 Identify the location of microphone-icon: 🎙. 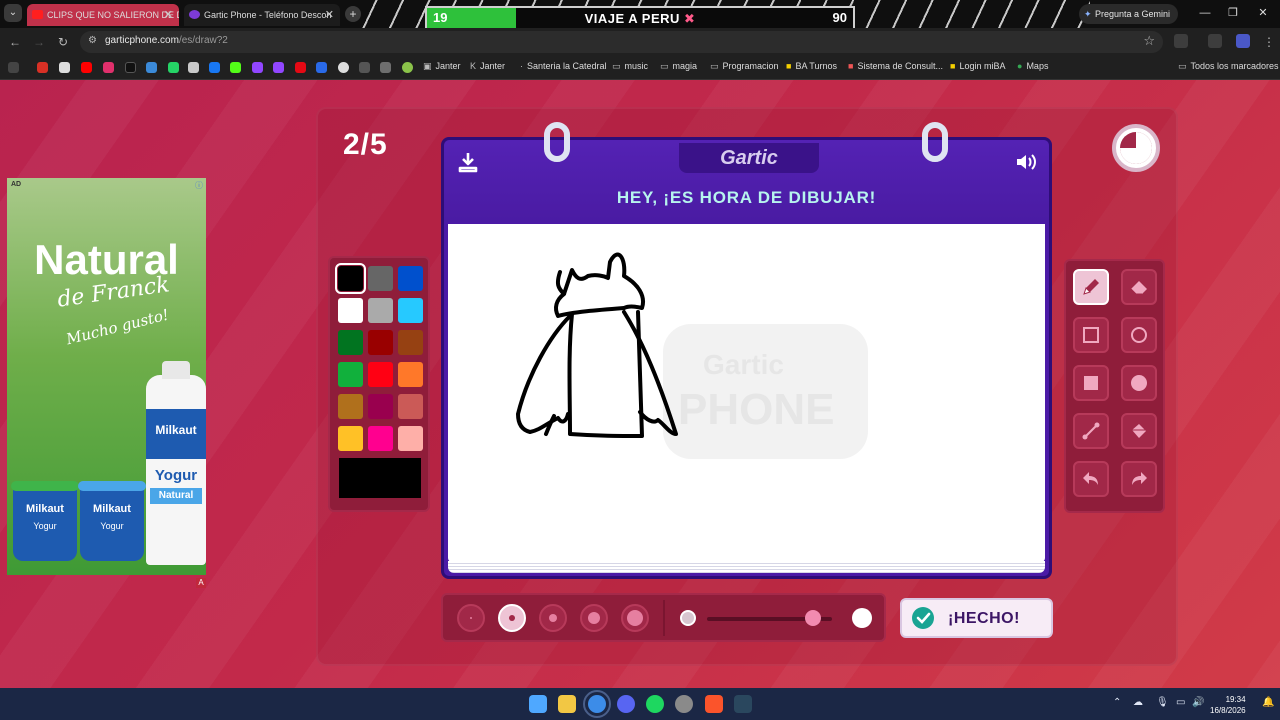
(1162, 702).